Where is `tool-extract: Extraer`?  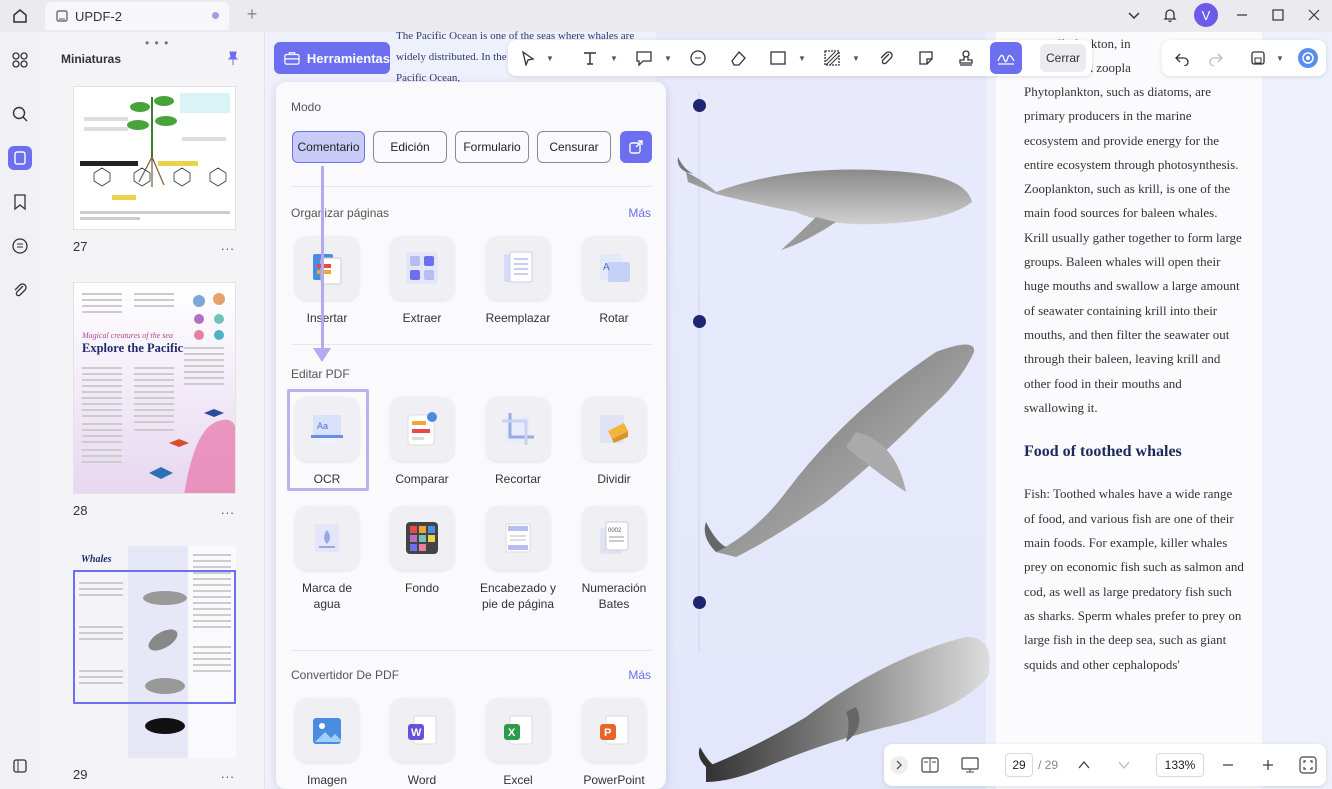
tool-extract: Extraer is located at coordinates (422, 281).